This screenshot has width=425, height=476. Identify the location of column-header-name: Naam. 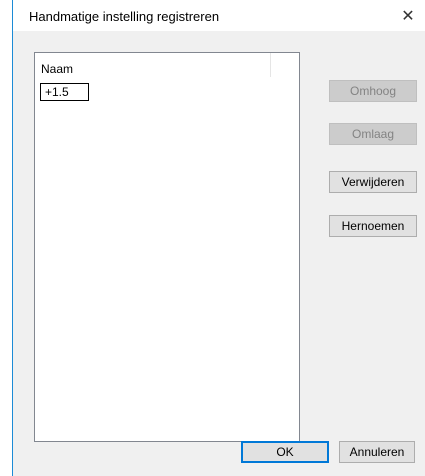
(153, 65).